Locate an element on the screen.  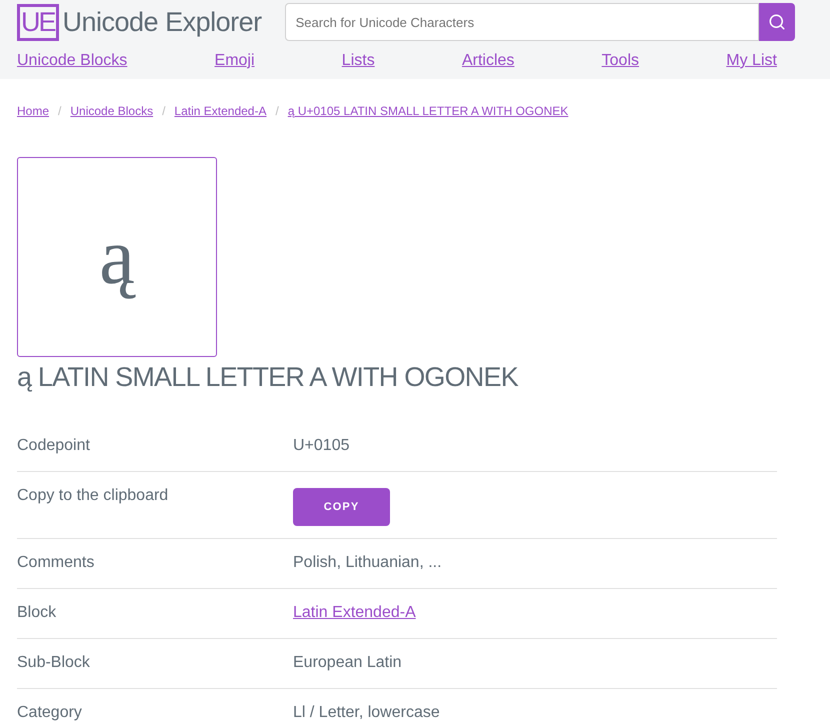
row-value: Ll / Letter, lowercase is located at coordinates (366, 712).